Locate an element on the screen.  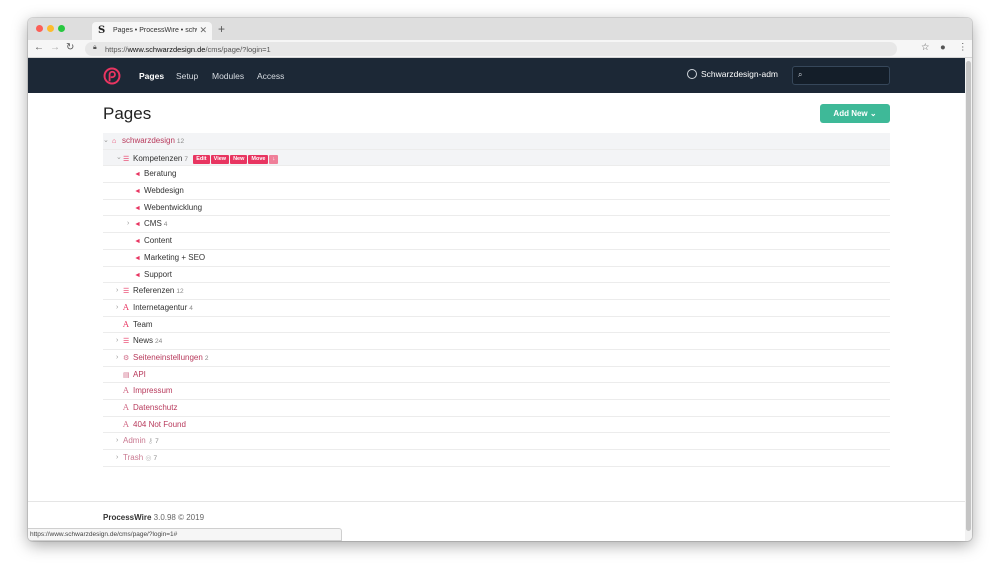
tree-item-label: Datenschutz is located at coordinates (155, 407).